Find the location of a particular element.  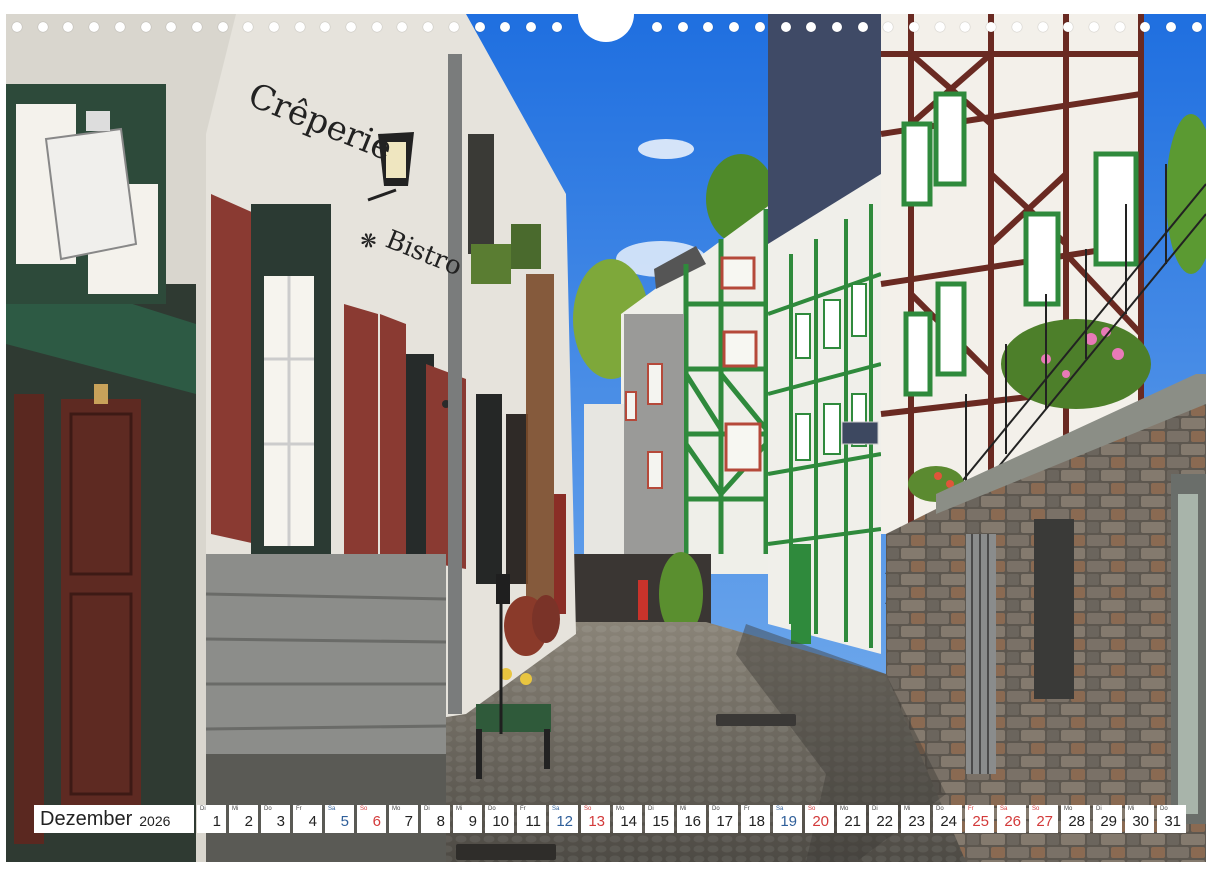

day-cell: Do 3 is located at coordinates (275, 819).